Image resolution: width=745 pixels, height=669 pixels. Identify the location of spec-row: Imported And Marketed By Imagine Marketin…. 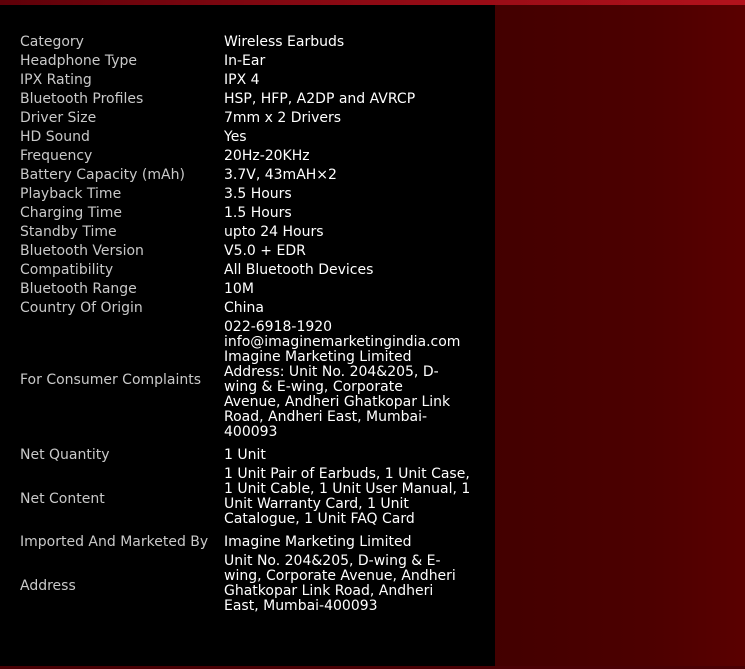
(246, 540).